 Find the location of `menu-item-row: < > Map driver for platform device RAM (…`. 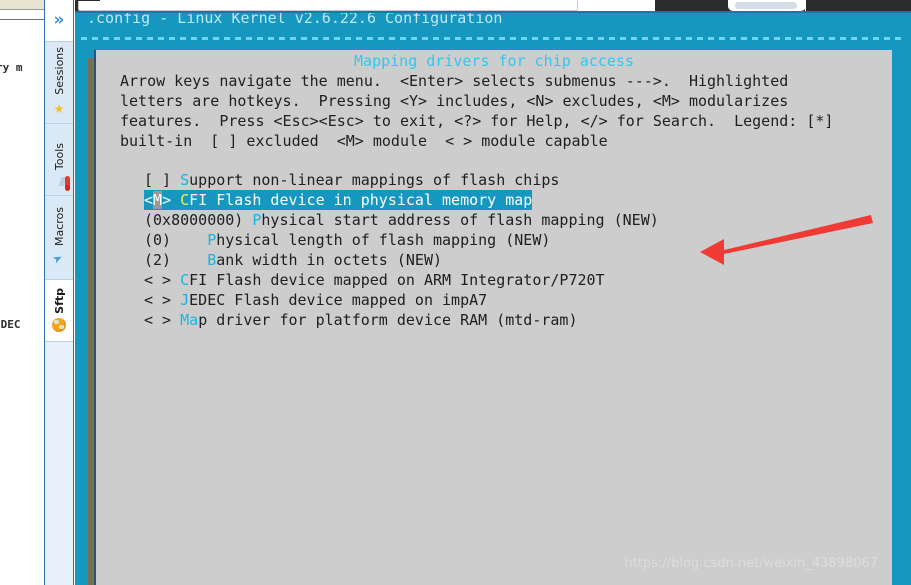

menu-item-row: < > Map driver for platform device RAM (… is located at coordinates (401, 320).